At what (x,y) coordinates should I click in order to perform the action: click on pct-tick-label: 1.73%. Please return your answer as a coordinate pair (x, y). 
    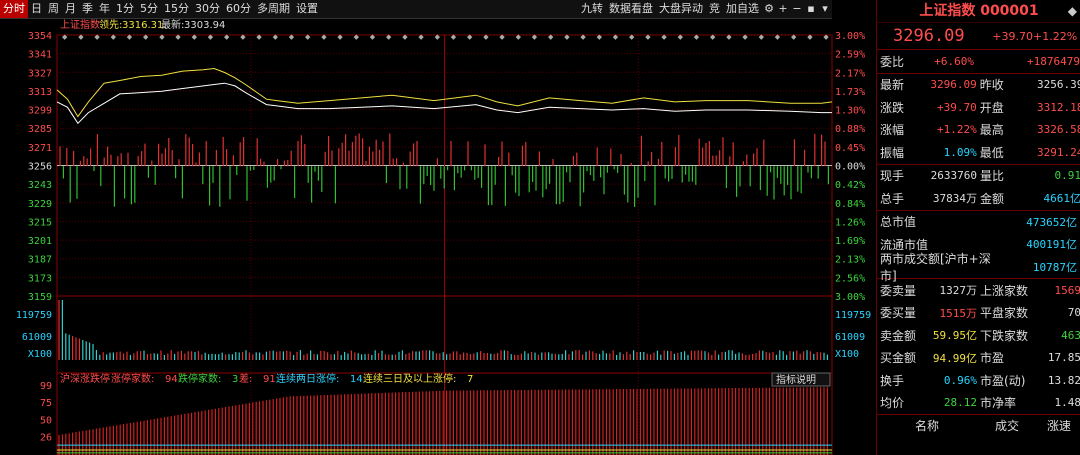
    Looking at the image, I should click on (850, 92).